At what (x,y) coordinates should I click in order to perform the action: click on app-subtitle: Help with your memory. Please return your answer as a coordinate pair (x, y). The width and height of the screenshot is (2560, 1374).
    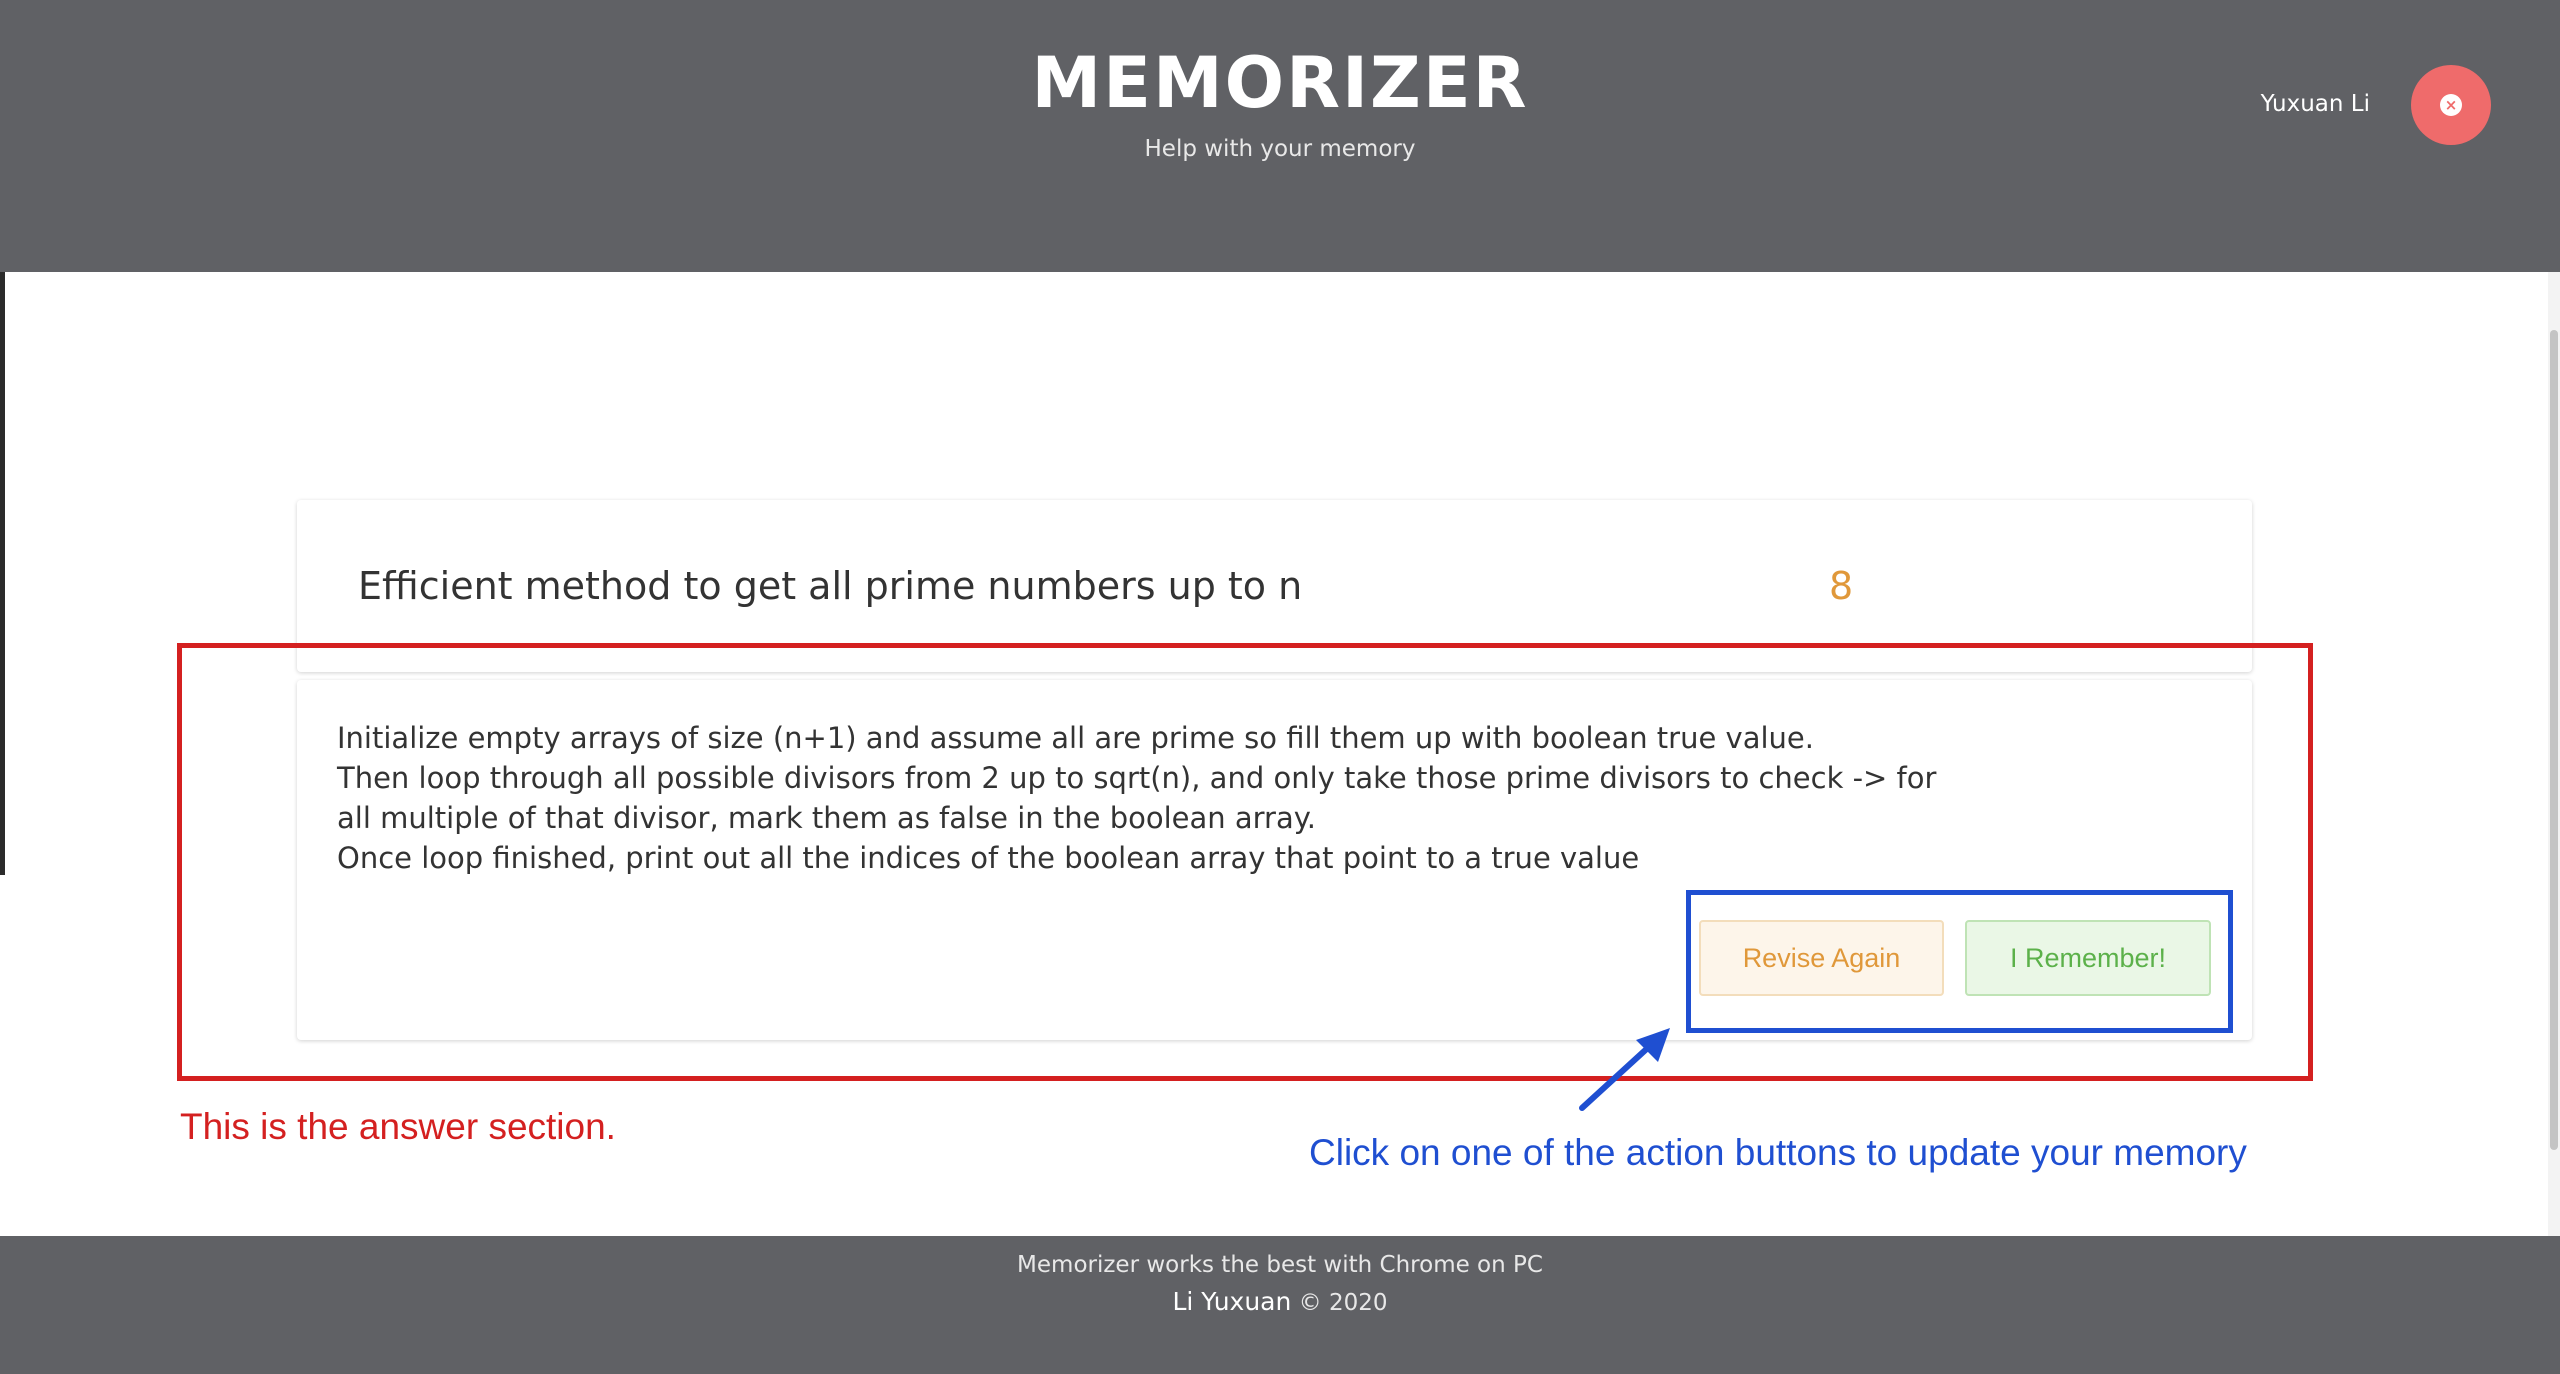
    Looking at the image, I should click on (1280, 149).